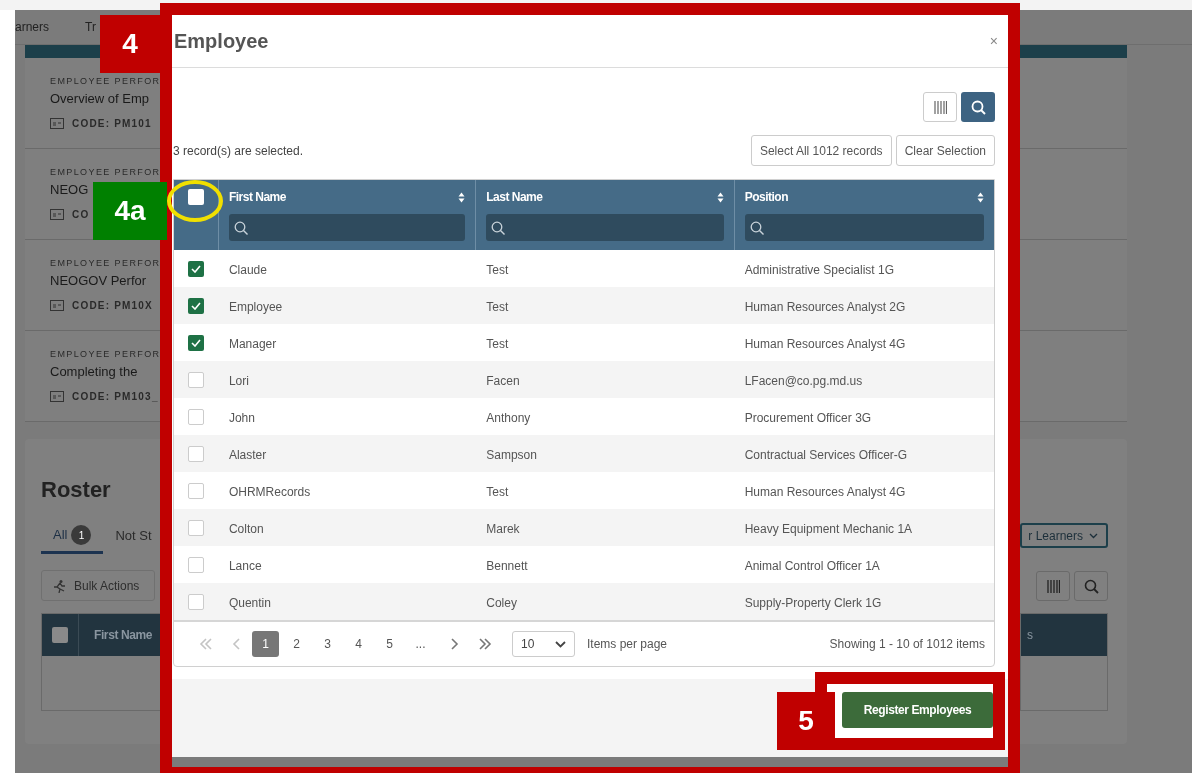 The width and height of the screenshot is (1192, 773). Describe the element at coordinates (245, 565) in the screenshot. I see `table-cell: Lance` at that location.